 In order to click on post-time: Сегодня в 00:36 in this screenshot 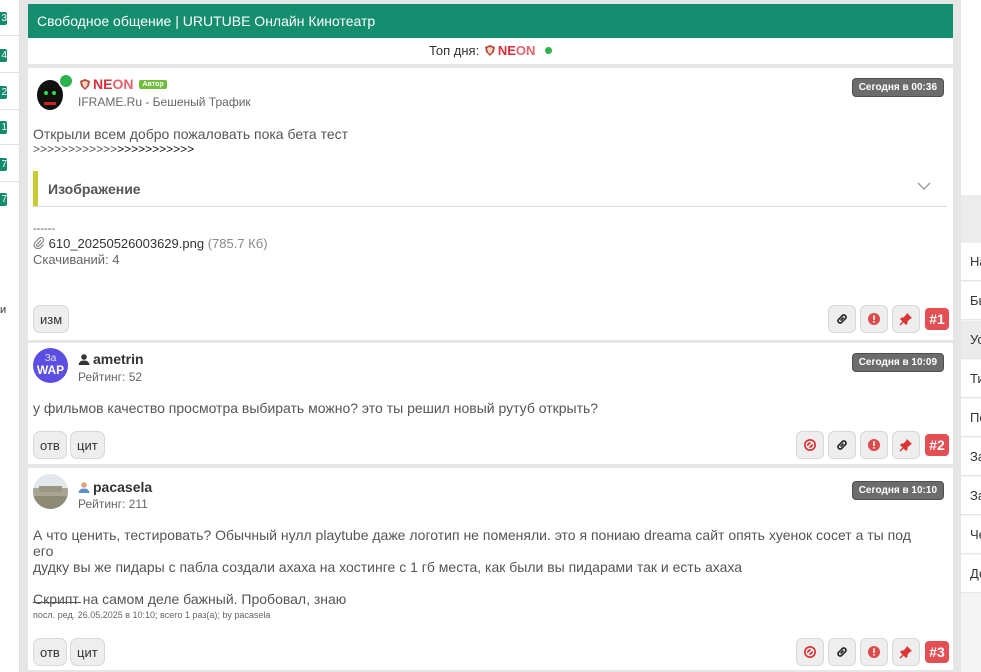, I will do `click(897, 87)`.